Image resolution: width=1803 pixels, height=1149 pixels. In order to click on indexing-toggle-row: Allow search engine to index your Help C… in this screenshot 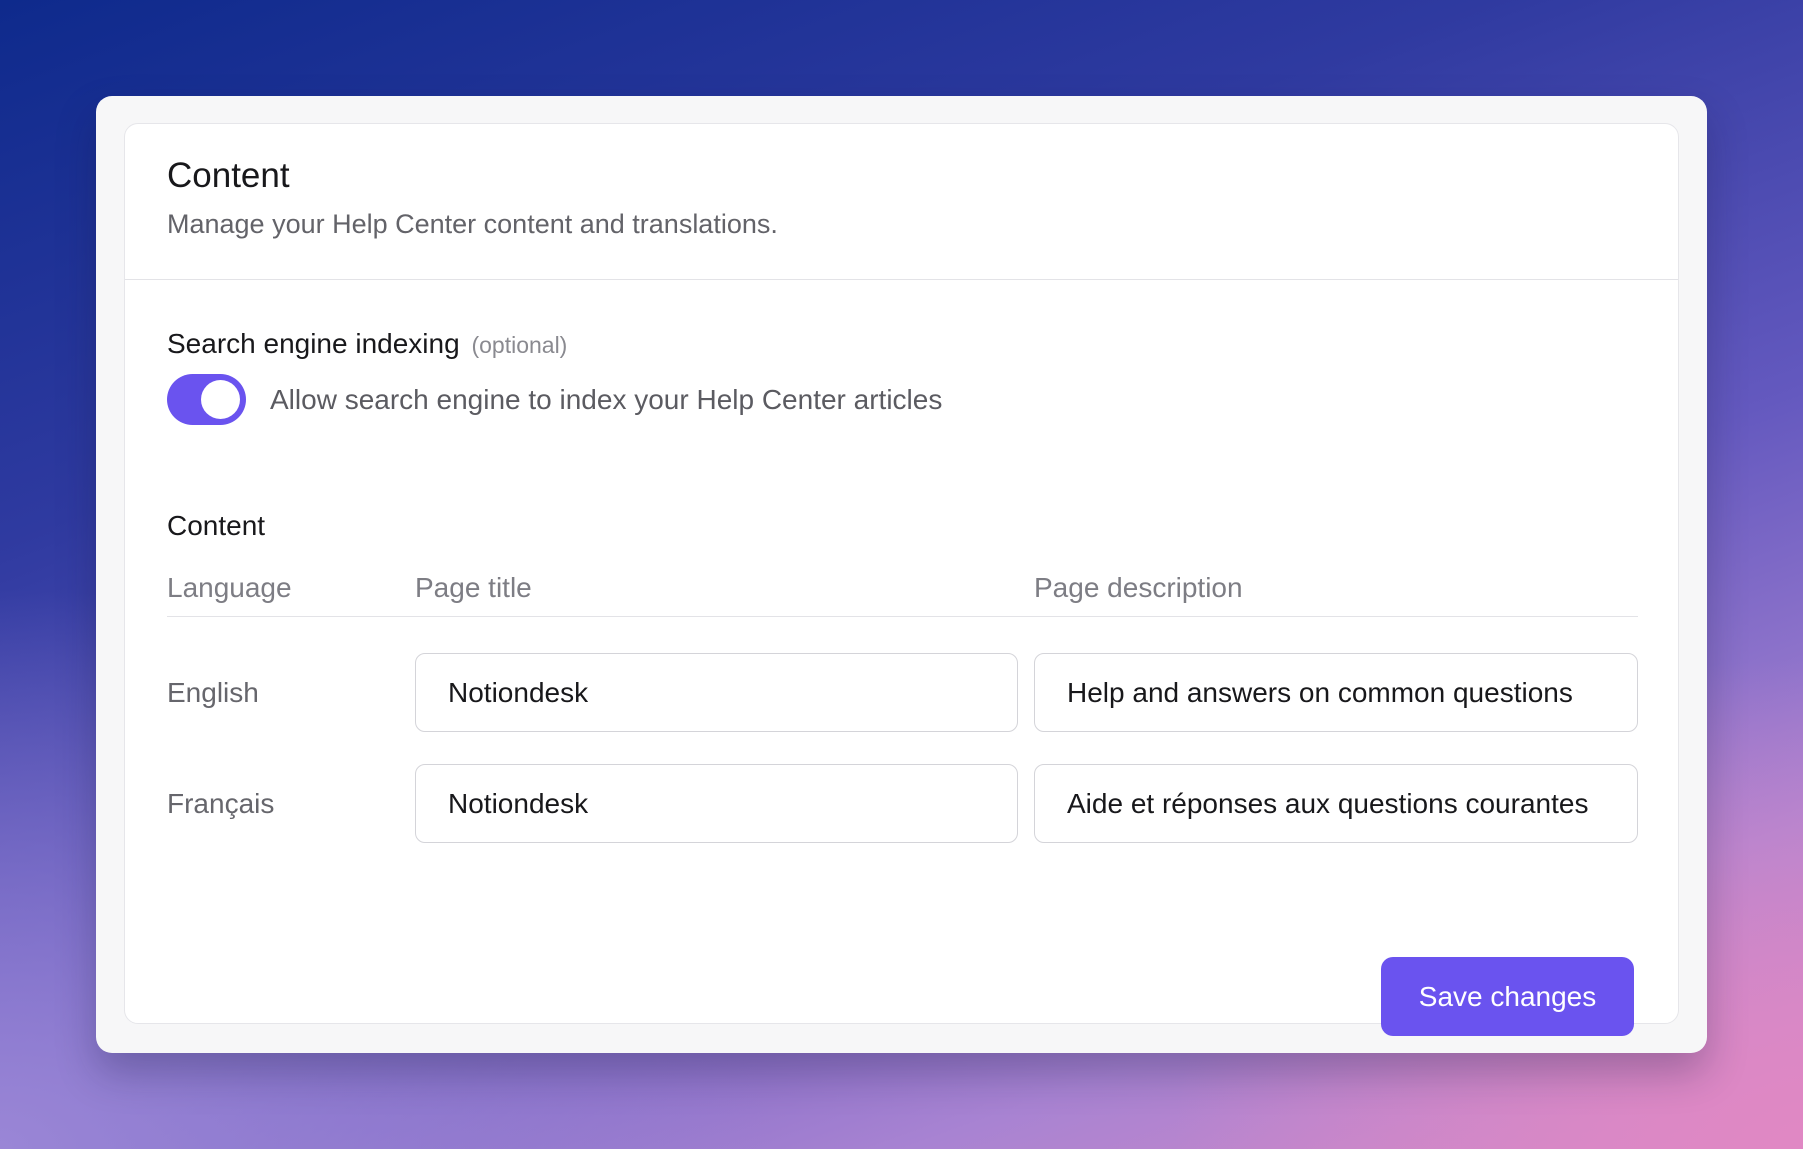, I will do `click(554, 399)`.